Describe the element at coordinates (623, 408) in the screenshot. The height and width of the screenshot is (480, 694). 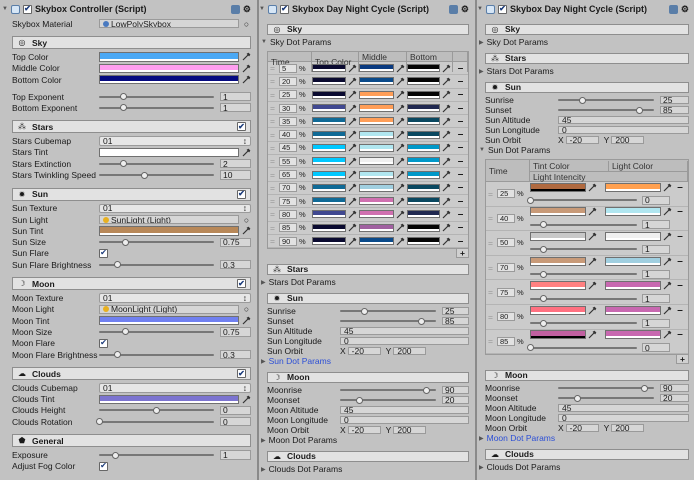
I see `moon-altitude-input: 45` at that location.